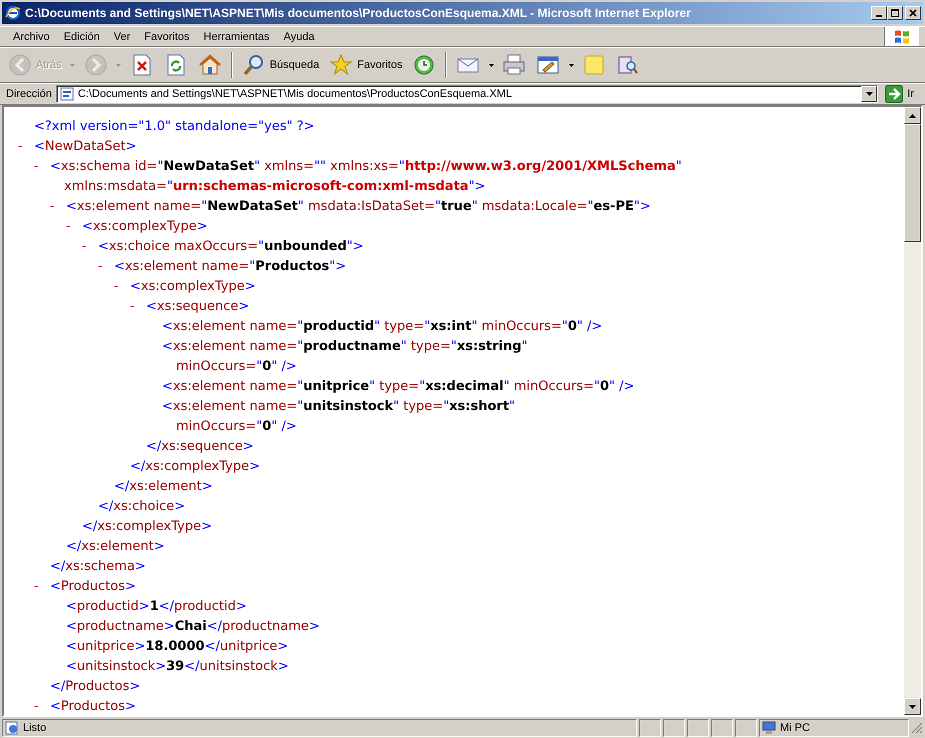  What do you see at coordinates (879, 13) in the screenshot?
I see `minimize-button` at bounding box center [879, 13].